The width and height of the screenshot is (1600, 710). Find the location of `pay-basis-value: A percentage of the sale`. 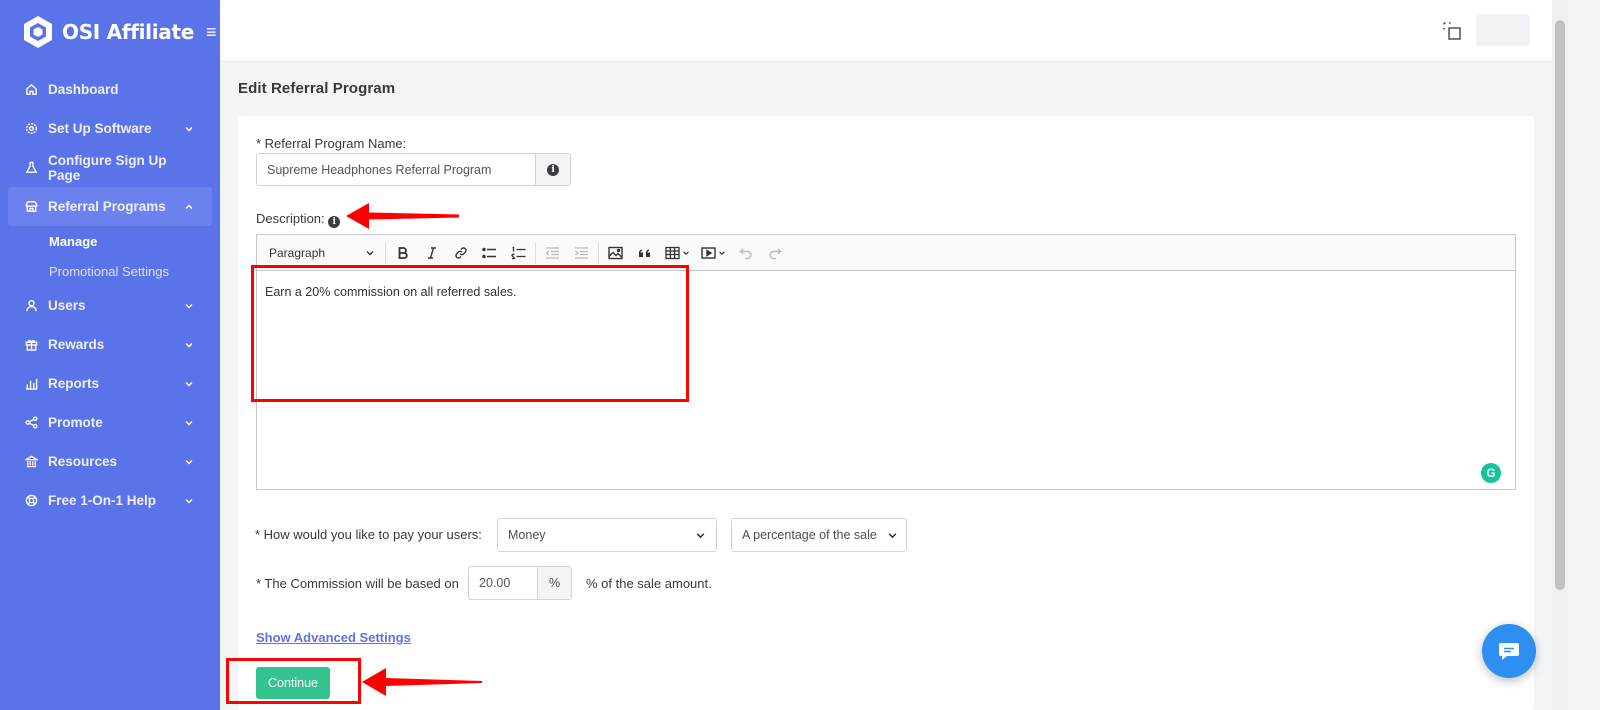

pay-basis-value: A percentage of the sale is located at coordinates (809, 535).